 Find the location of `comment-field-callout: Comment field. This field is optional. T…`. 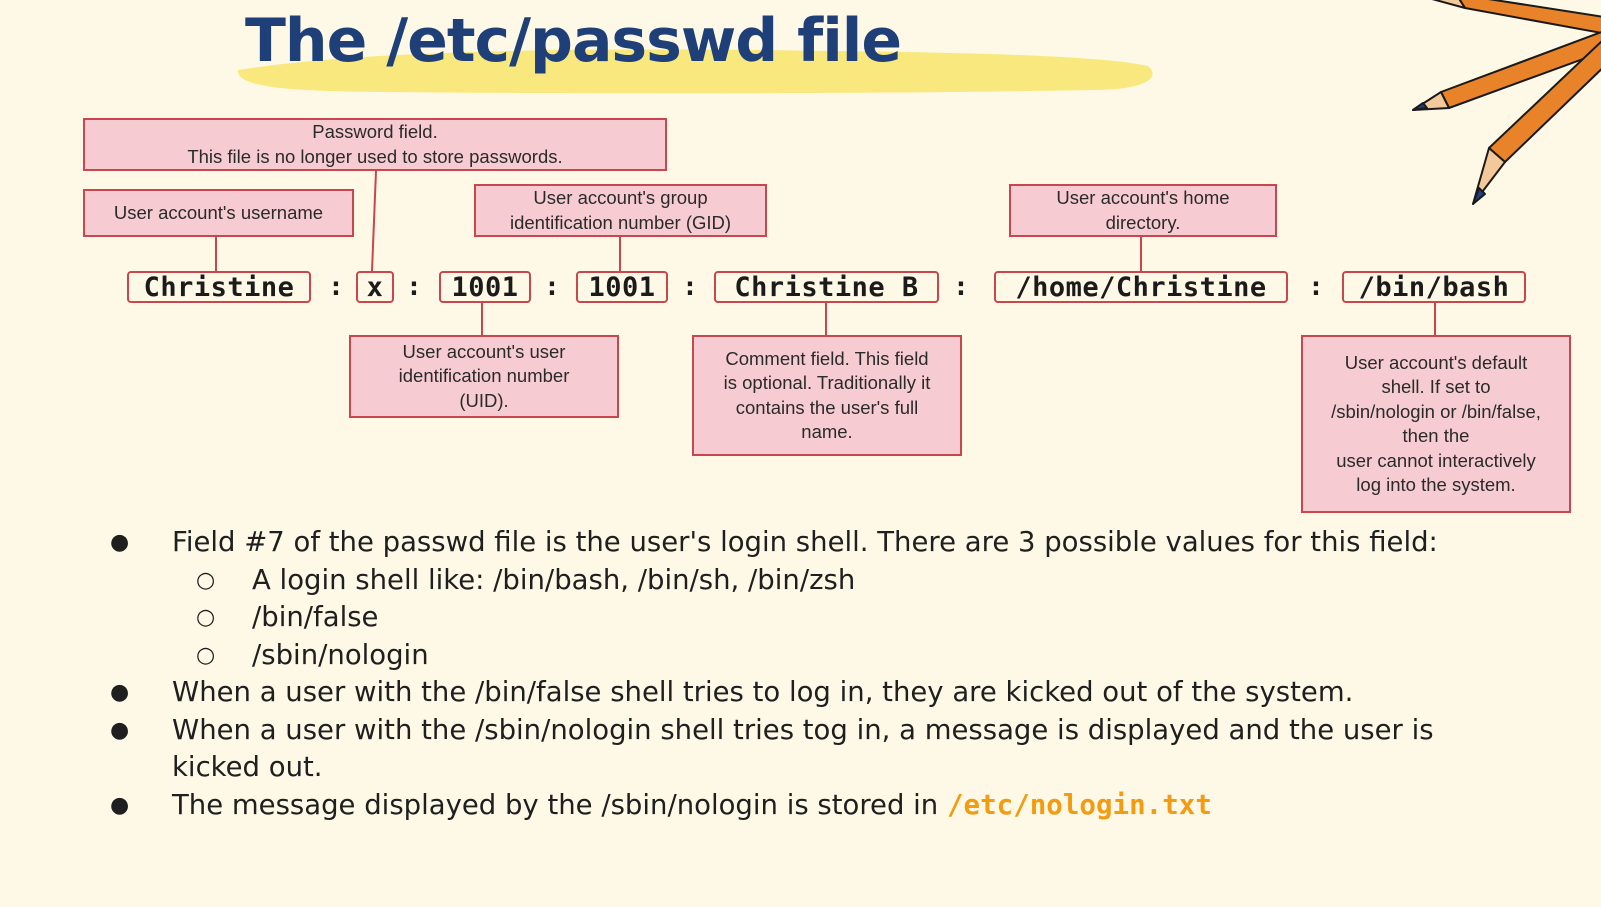

comment-field-callout: Comment field. This field is optional. T… is located at coordinates (827, 395).